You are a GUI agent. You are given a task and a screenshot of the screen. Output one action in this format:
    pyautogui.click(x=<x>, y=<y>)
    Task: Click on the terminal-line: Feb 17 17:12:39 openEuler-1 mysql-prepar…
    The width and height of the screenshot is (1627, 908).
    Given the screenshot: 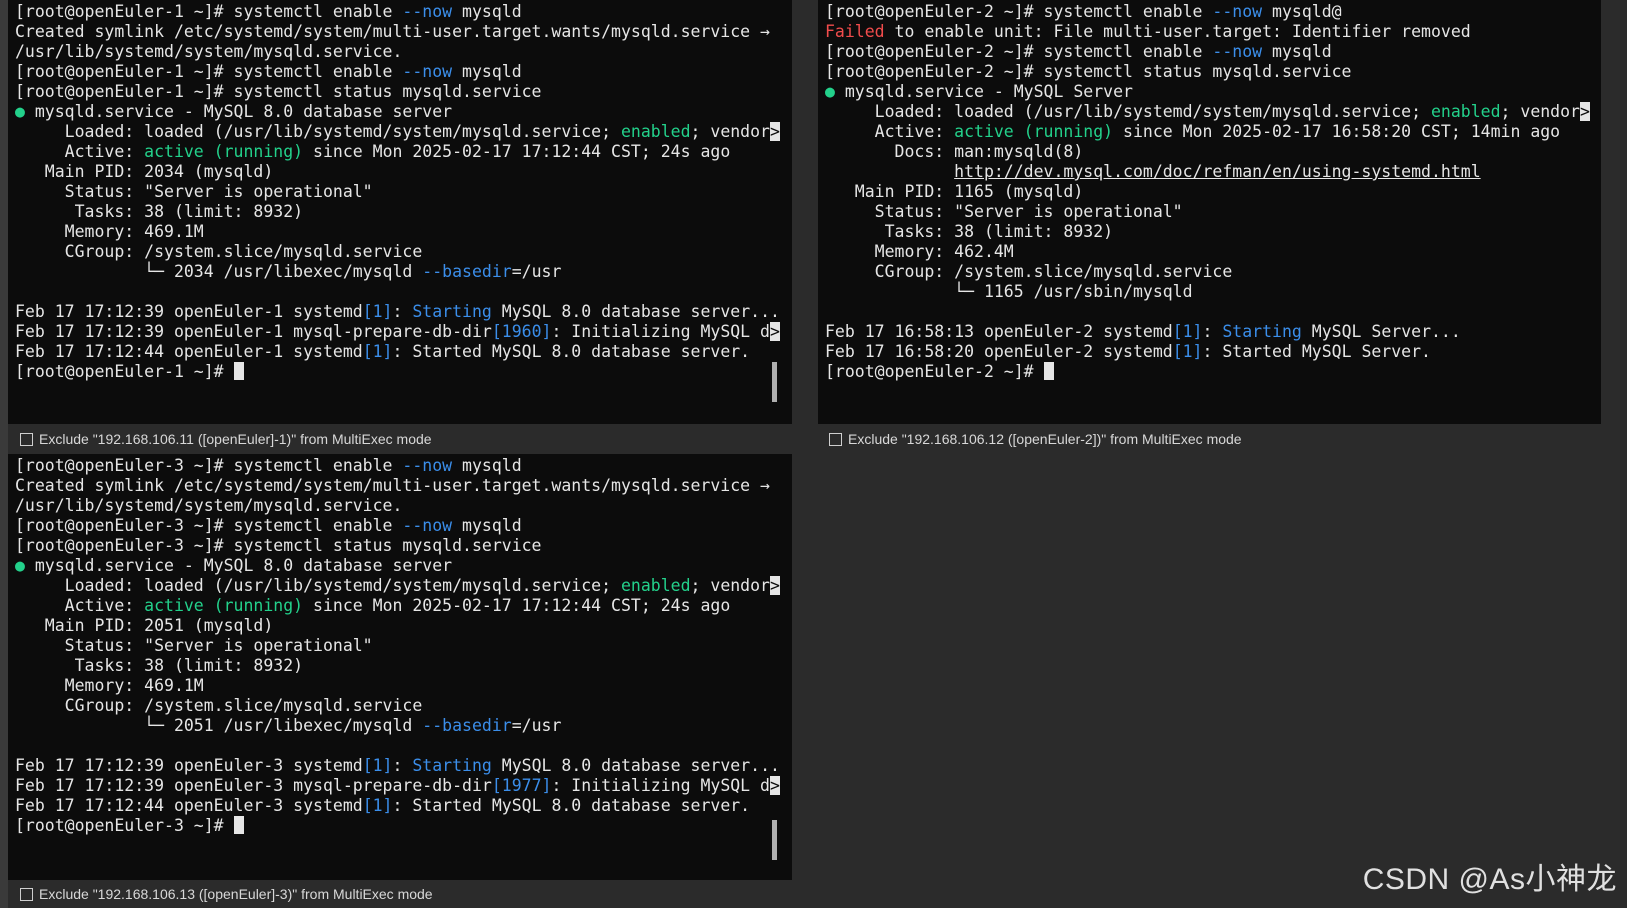 What is the action you would take?
    pyautogui.click(x=403, y=332)
    